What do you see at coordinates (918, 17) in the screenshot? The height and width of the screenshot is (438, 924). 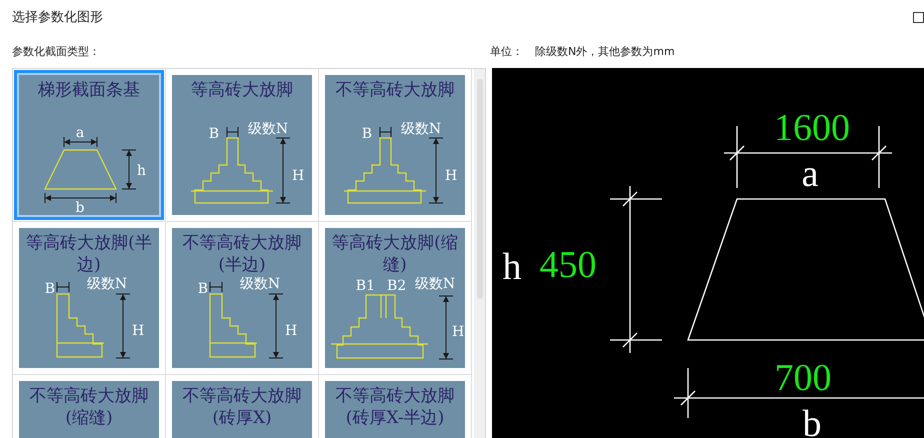 I see `maximize-icon` at bounding box center [918, 17].